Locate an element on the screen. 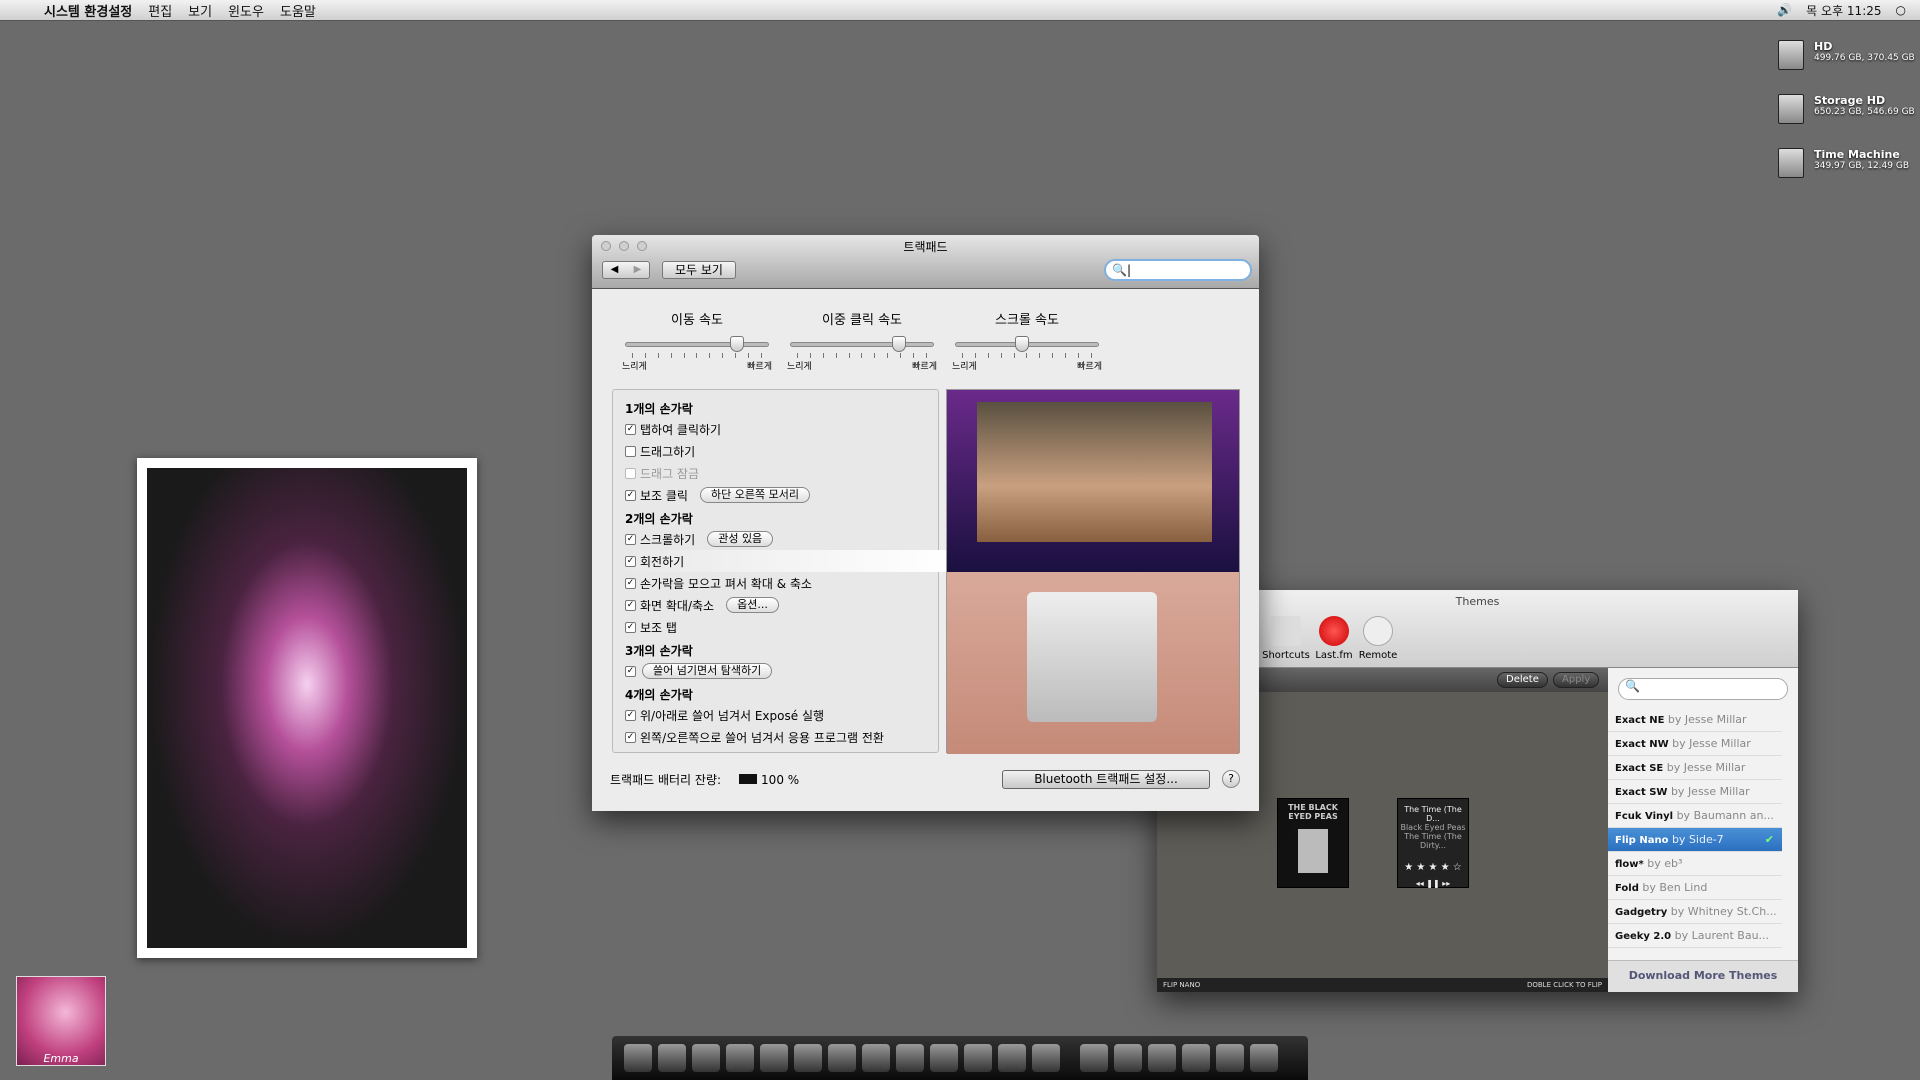 The image size is (1920, 1080). tool-lastfm: Last.fm is located at coordinates (1334, 638).